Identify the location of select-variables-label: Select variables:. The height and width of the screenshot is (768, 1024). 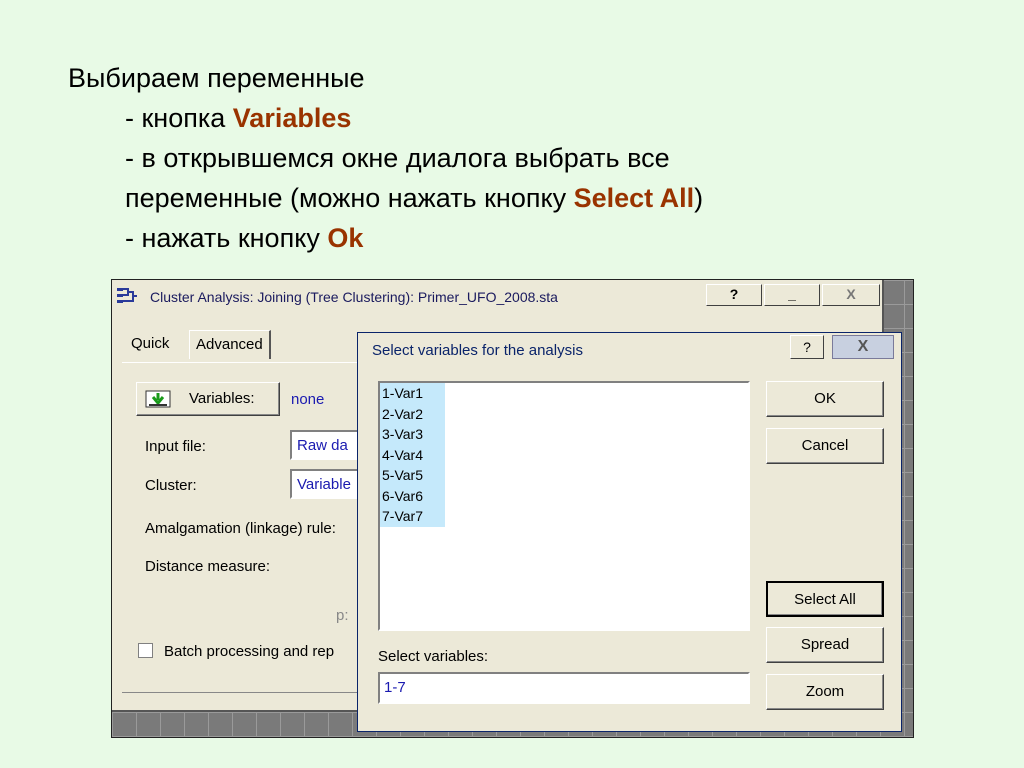
(433, 656).